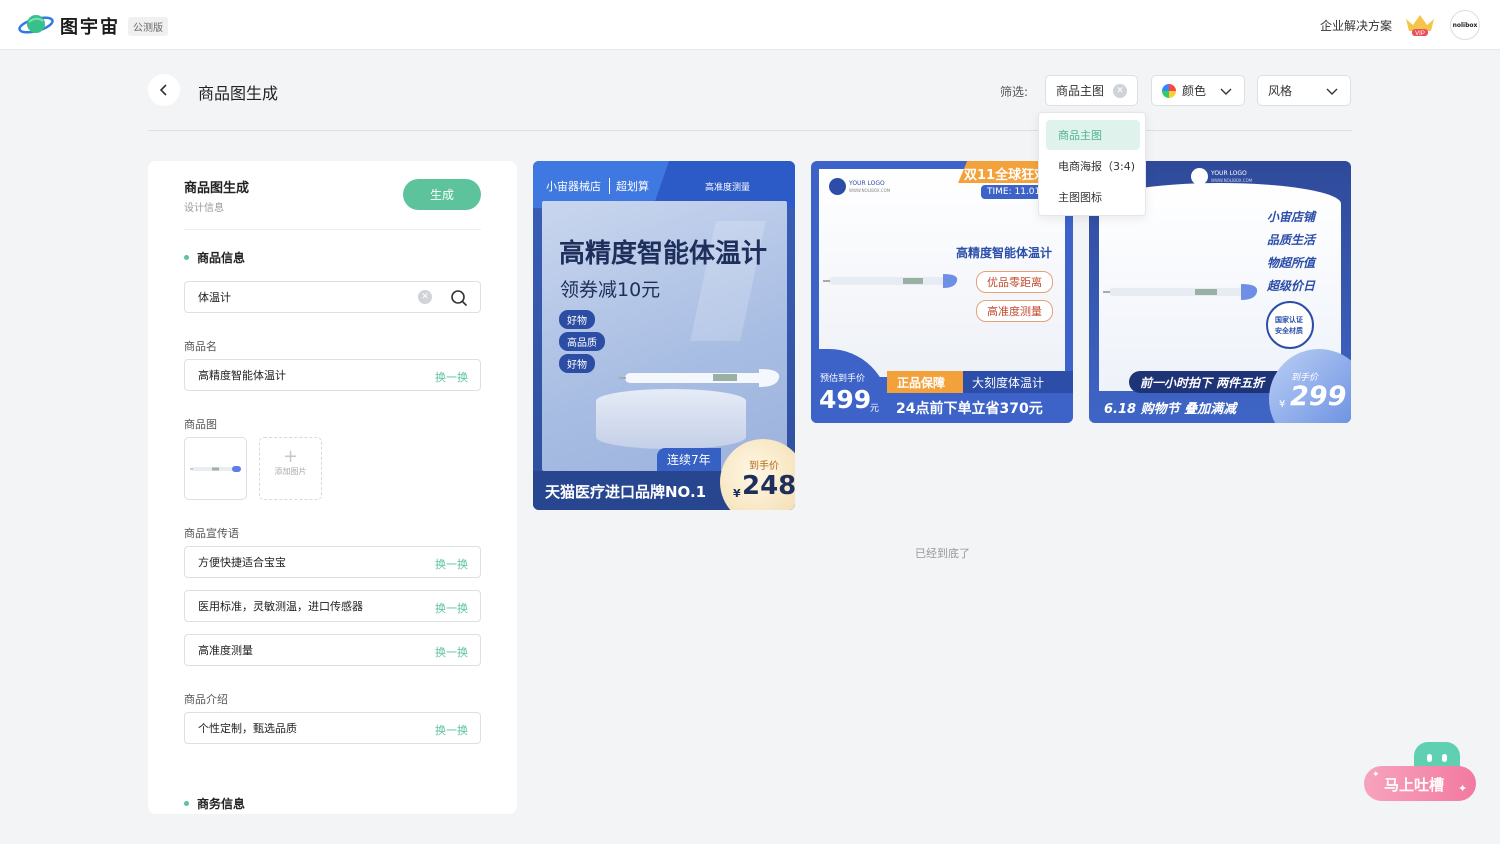 The width and height of the screenshot is (1500, 844). What do you see at coordinates (737, 493) in the screenshot?
I see `currency-symbol: ¥` at bounding box center [737, 493].